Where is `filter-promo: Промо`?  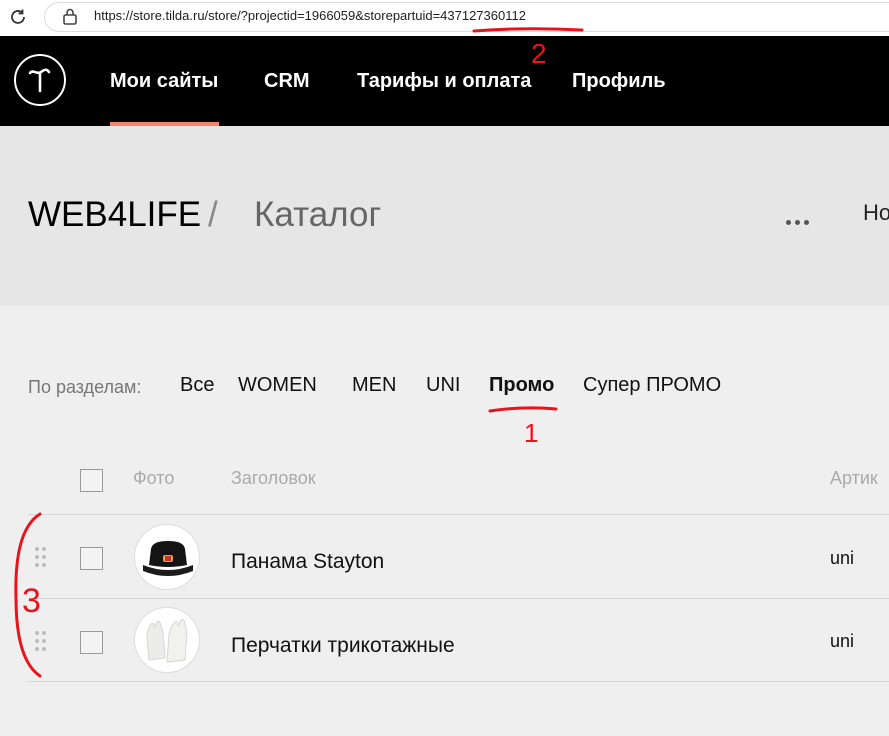 filter-promo: Промо is located at coordinates (521, 385).